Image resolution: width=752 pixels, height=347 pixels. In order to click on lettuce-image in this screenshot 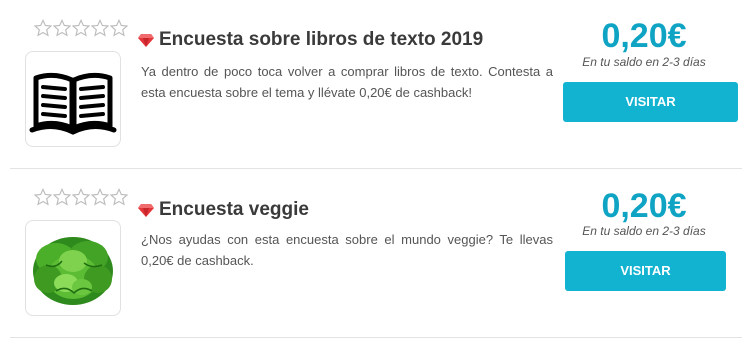, I will do `click(73, 271)`.